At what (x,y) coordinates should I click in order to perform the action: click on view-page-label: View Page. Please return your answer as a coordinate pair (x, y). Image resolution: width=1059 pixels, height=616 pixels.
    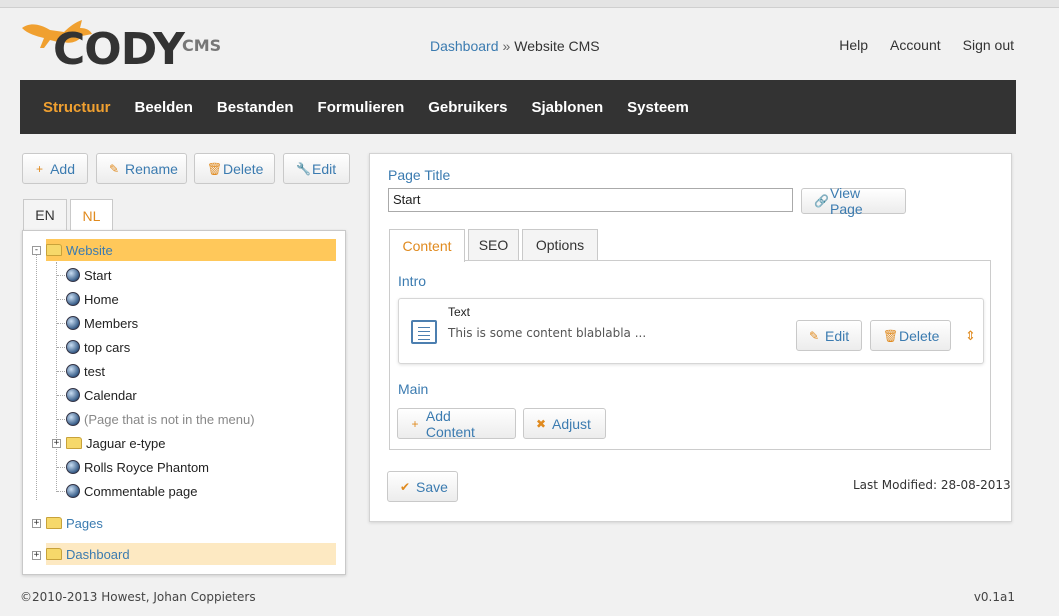
    Looking at the image, I should click on (846, 201).